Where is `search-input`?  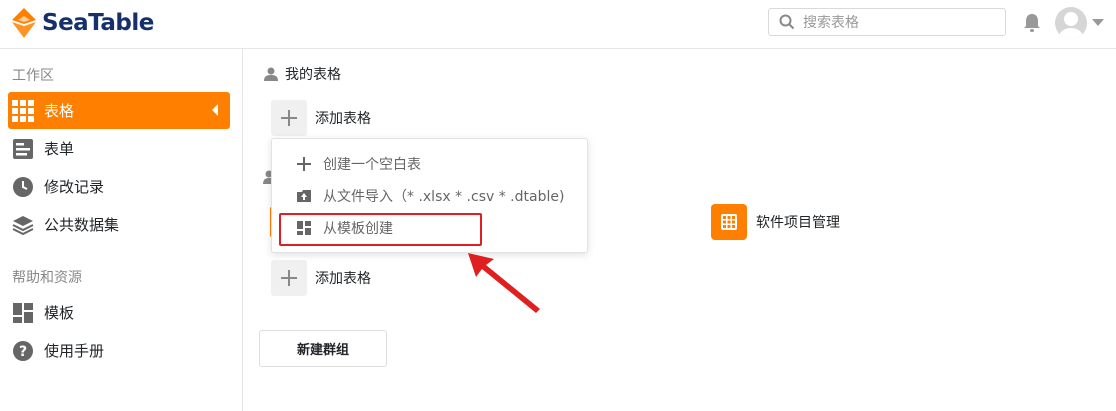 search-input is located at coordinates (901, 23).